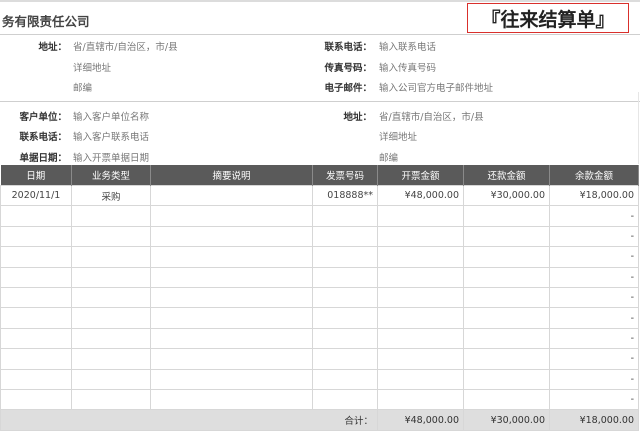 The height and width of the screenshot is (438, 640). What do you see at coordinates (111, 136) in the screenshot?
I see `customer-phone-field: 输入客户联系电话` at bounding box center [111, 136].